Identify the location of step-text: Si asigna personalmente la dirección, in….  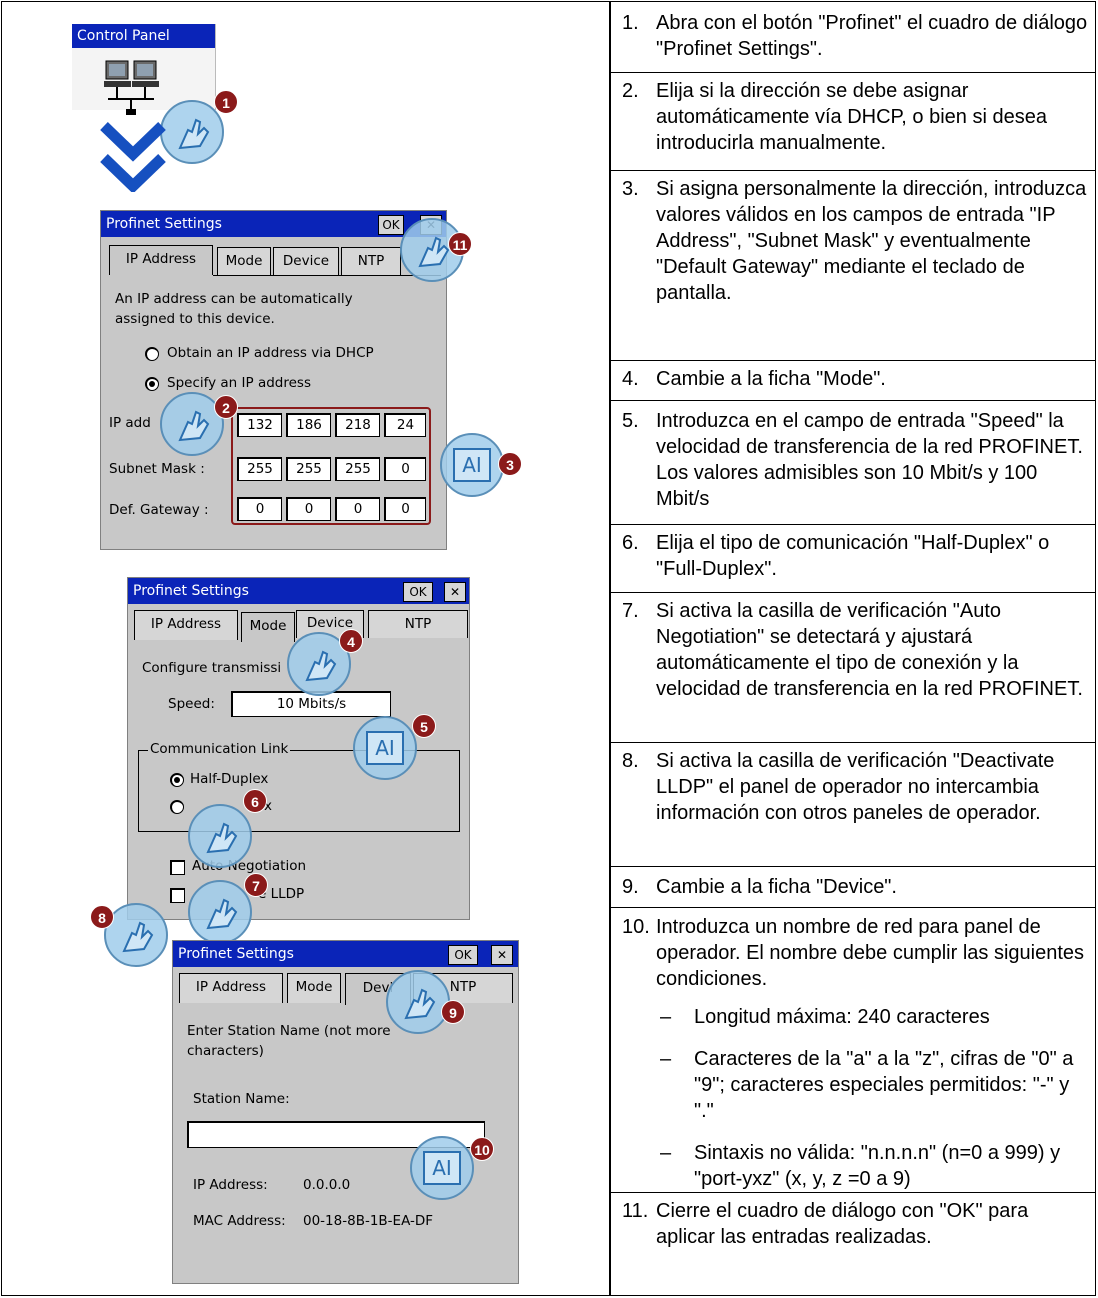
(871, 241).